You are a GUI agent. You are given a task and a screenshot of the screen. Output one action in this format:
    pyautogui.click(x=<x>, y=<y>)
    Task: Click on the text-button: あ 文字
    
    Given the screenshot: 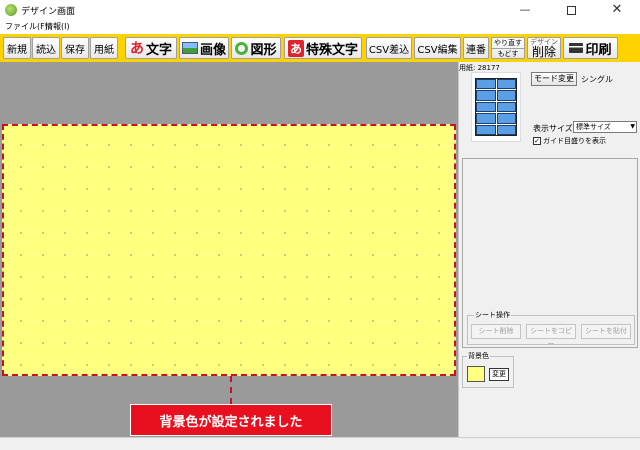 What is the action you would take?
    pyautogui.click(x=151, y=48)
    